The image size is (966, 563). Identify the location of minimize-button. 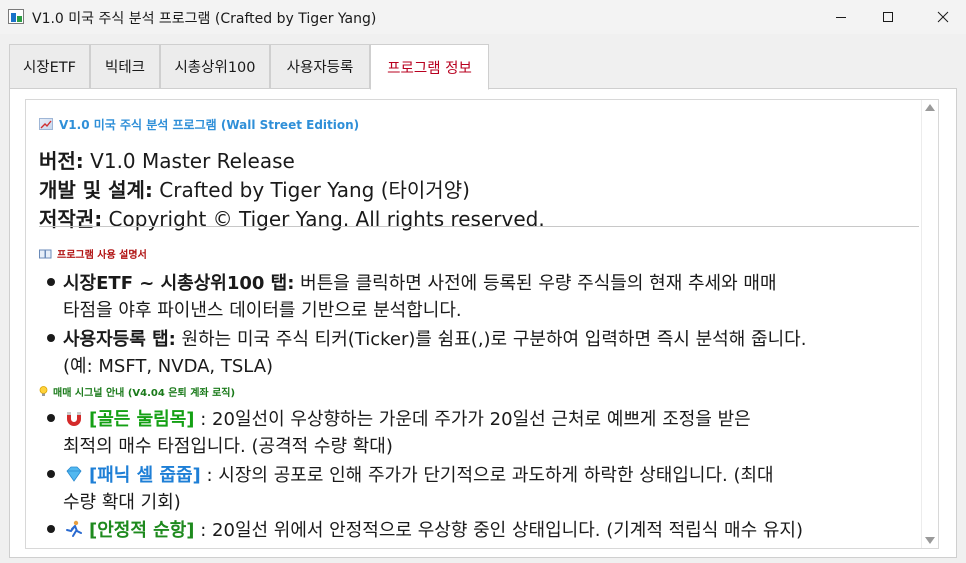
(841, 17).